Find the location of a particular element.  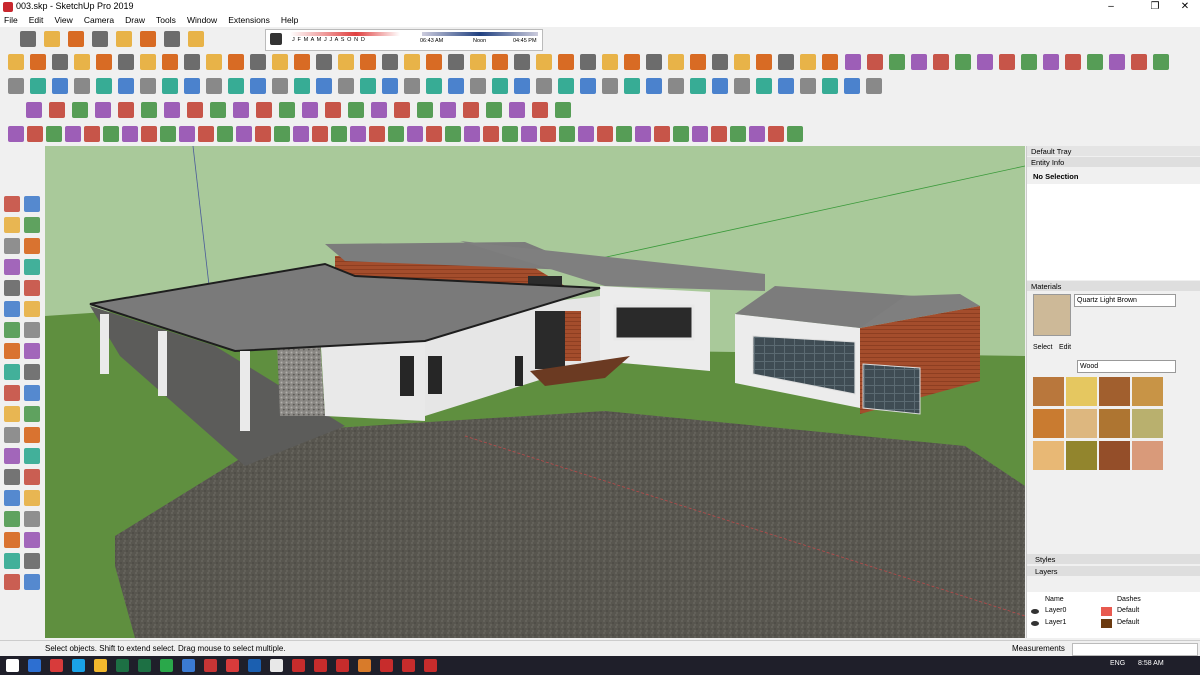

styles-header: Styles is located at coordinates (1113, 559).